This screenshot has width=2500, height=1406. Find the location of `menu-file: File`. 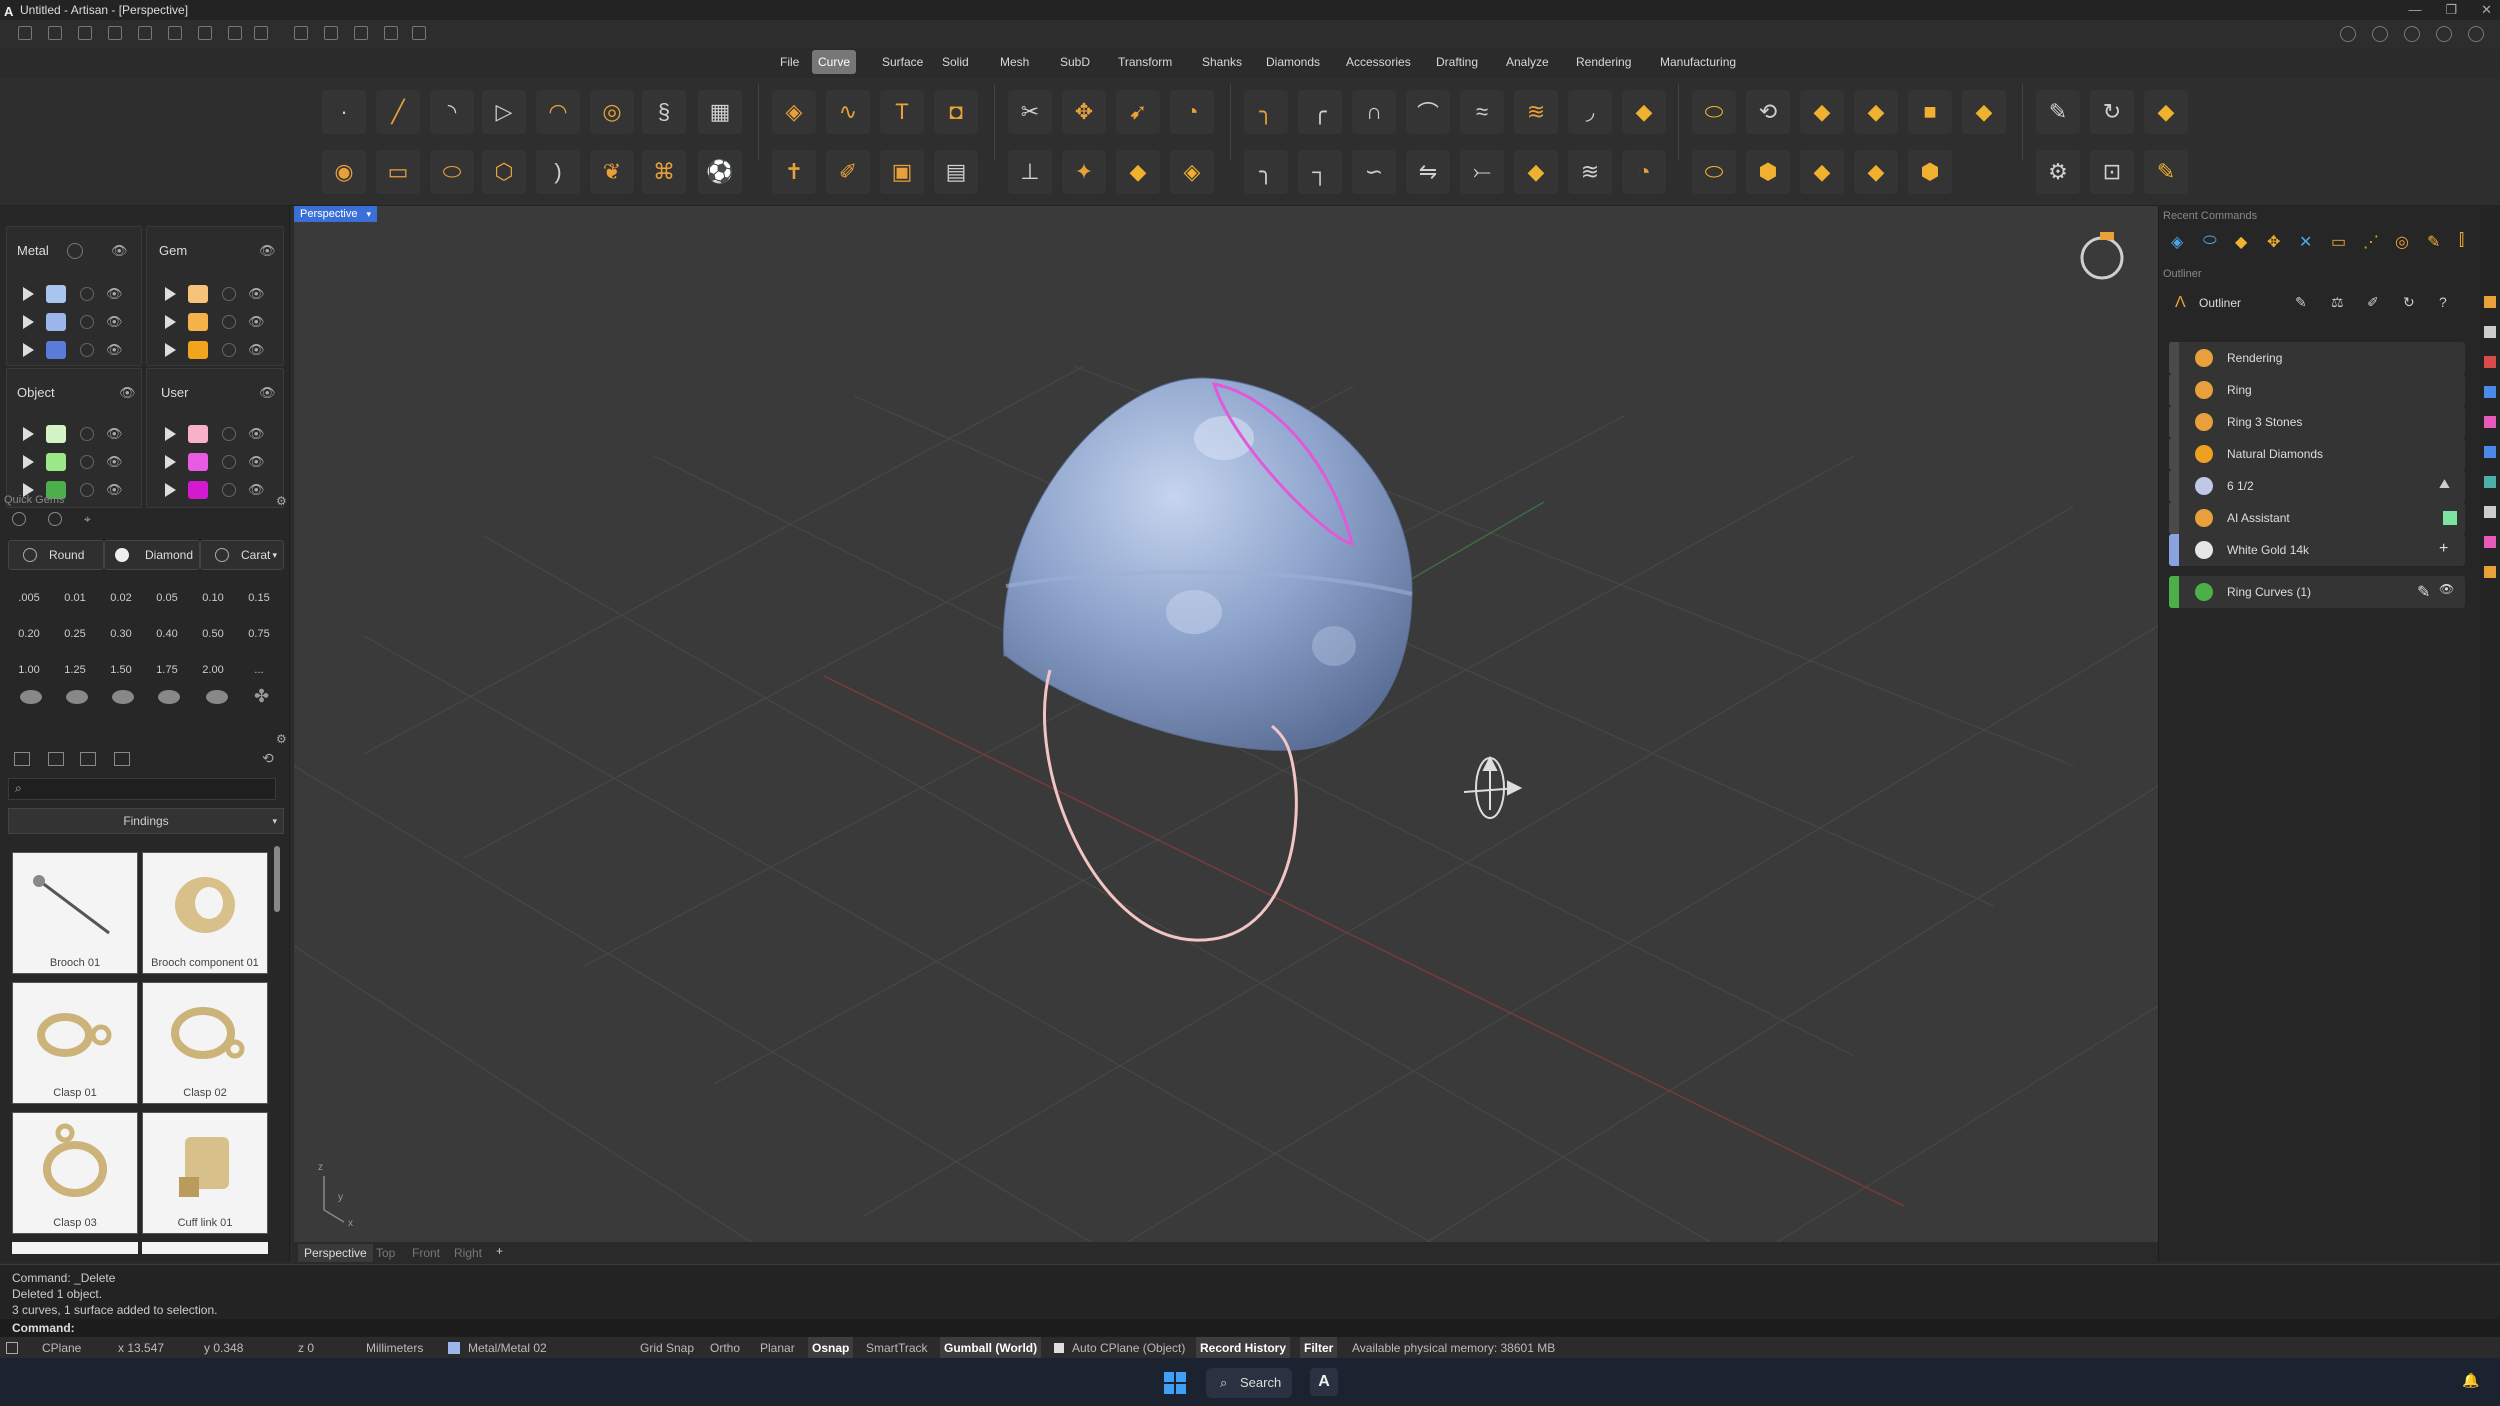

menu-file: File is located at coordinates (789, 62).